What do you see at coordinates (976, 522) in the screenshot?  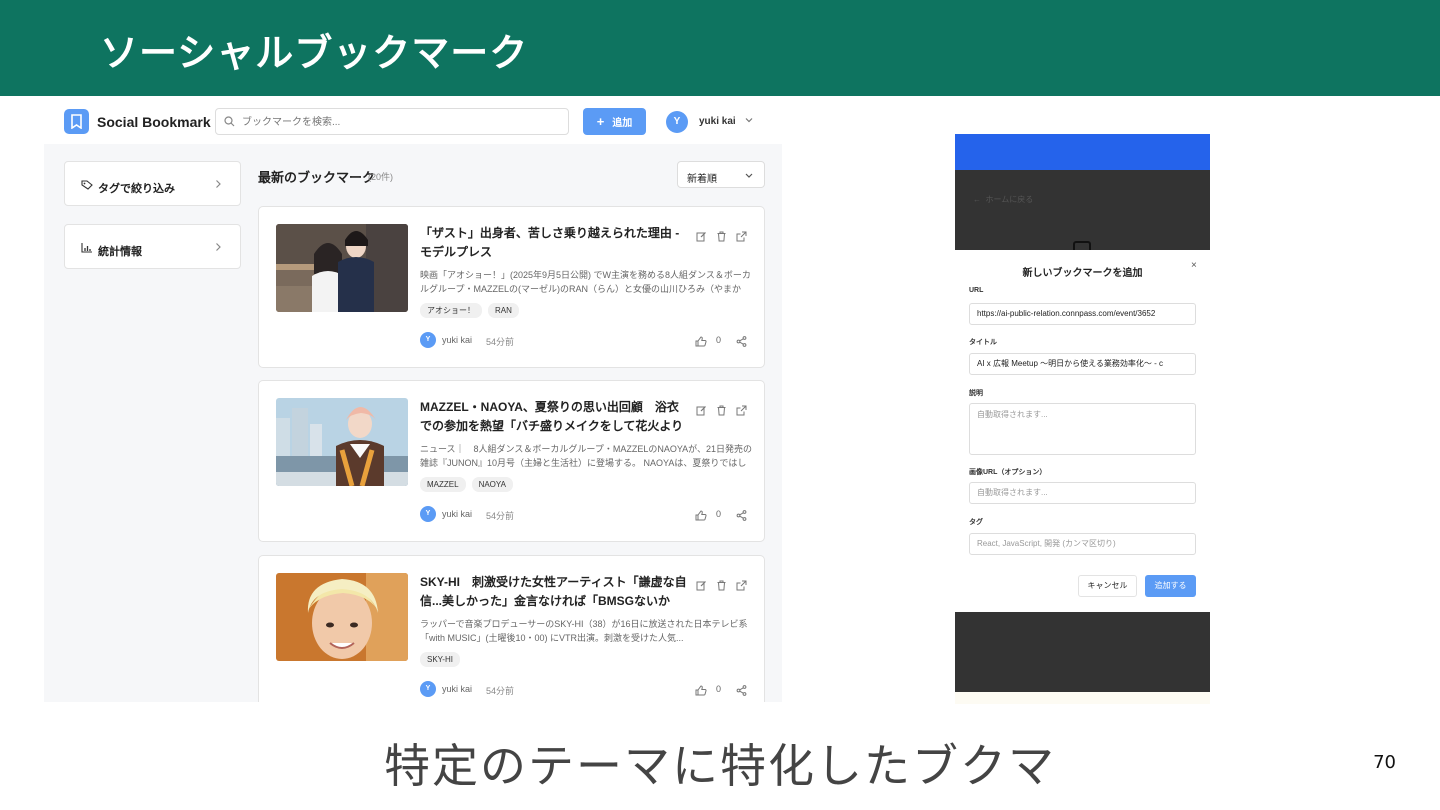 I see `tags-label: タグ` at bounding box center [976, 522].